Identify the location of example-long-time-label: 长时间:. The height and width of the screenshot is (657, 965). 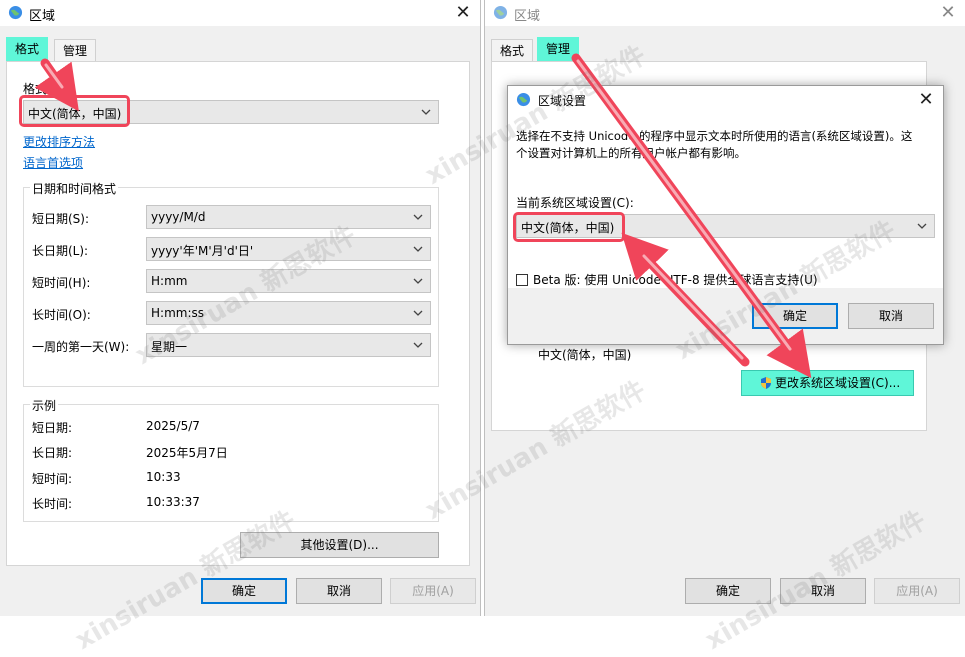
(52, 504).